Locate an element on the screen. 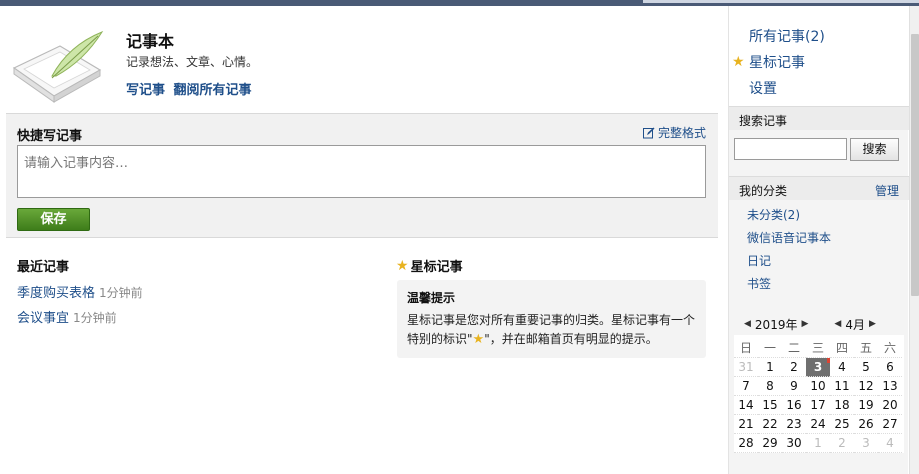 The image size is (919, 474). category-link: 微信语音记事本 is located at coordinates (789, 238).